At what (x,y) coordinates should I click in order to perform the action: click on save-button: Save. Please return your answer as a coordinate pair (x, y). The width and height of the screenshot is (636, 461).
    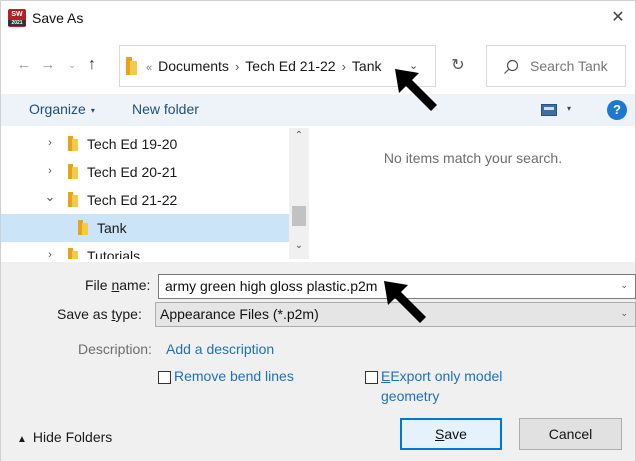
    Looking at the image, I should click on (451, 434).